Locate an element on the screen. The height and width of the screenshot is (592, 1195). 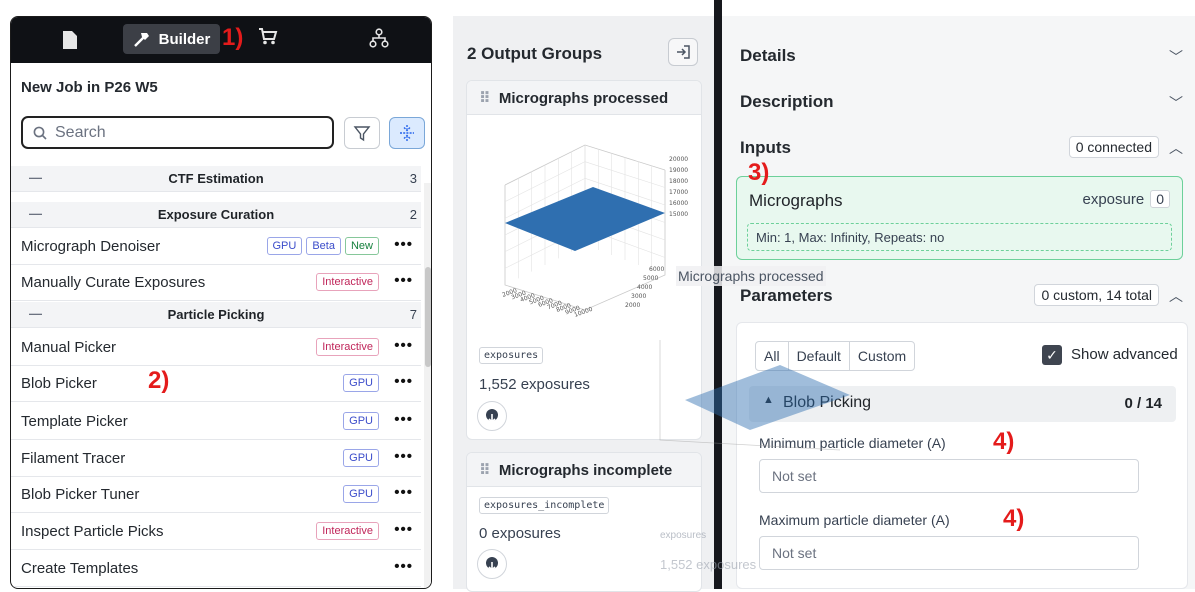
z-tick-label: 18000 is located at coordinates (678, 181).